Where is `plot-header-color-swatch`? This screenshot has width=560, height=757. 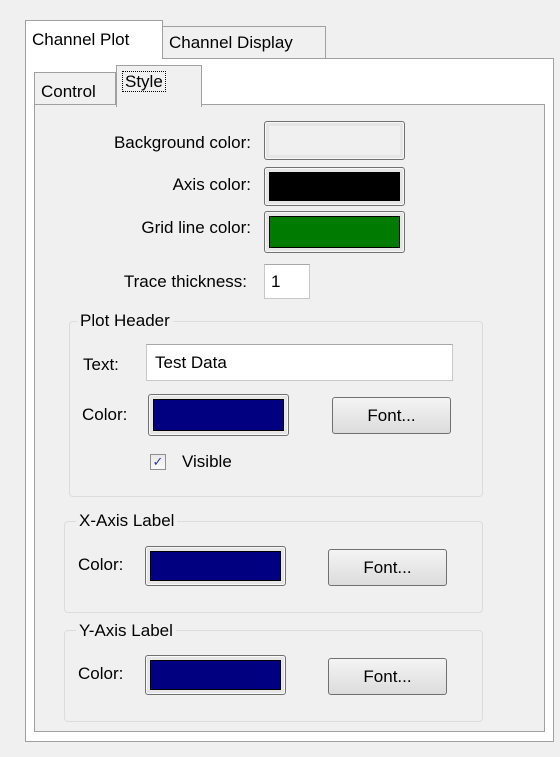 plot-header-color-swatch is located at coordinates (218, 415).